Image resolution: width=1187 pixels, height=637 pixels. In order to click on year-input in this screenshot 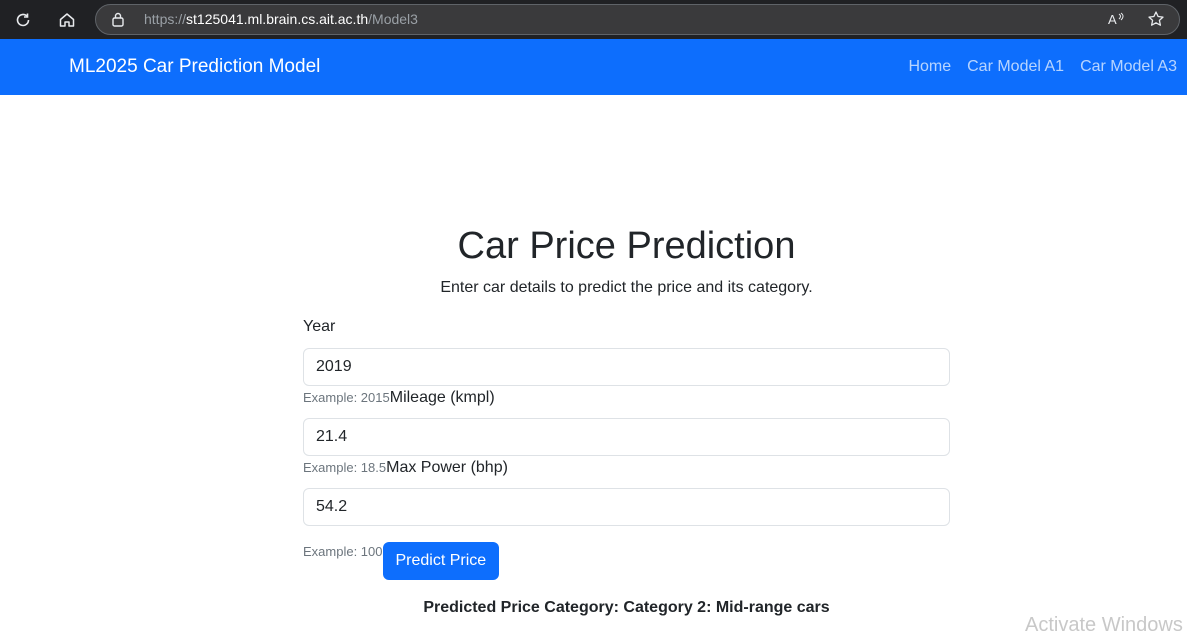, I will do `click(626, 367)`.